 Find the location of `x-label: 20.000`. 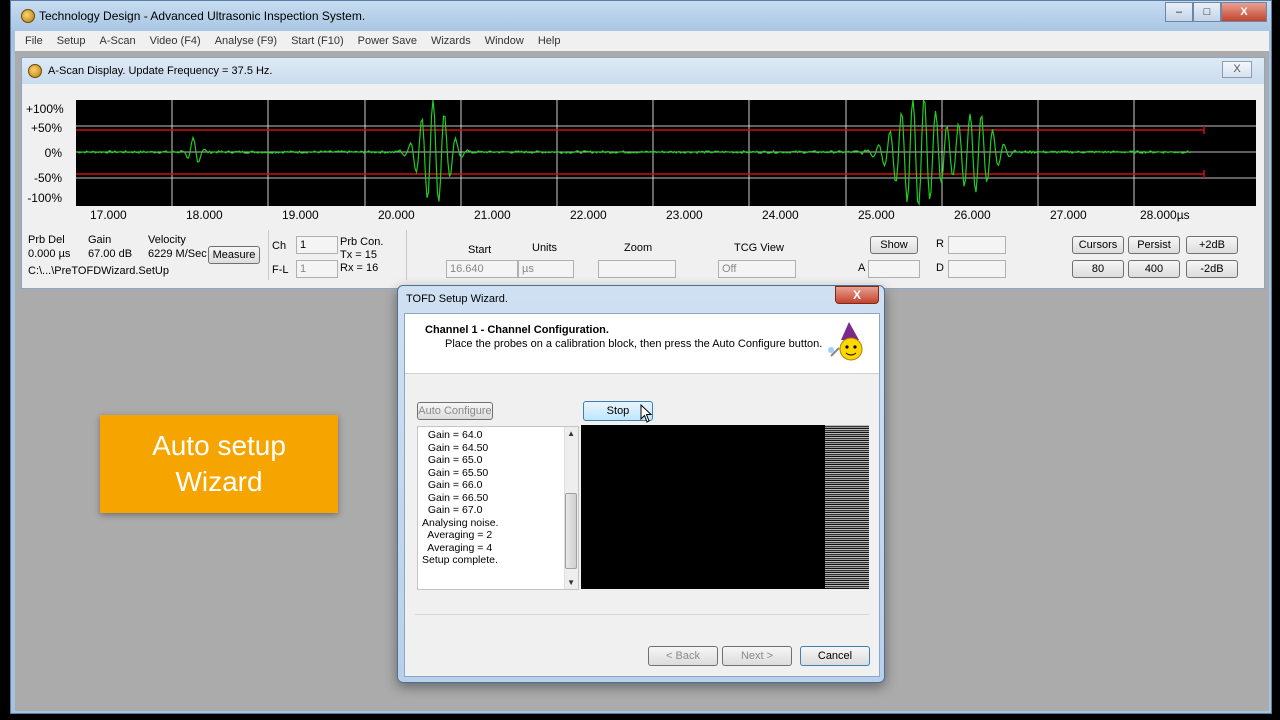

x-label: 20.000 is located at coordinates (396, 215).